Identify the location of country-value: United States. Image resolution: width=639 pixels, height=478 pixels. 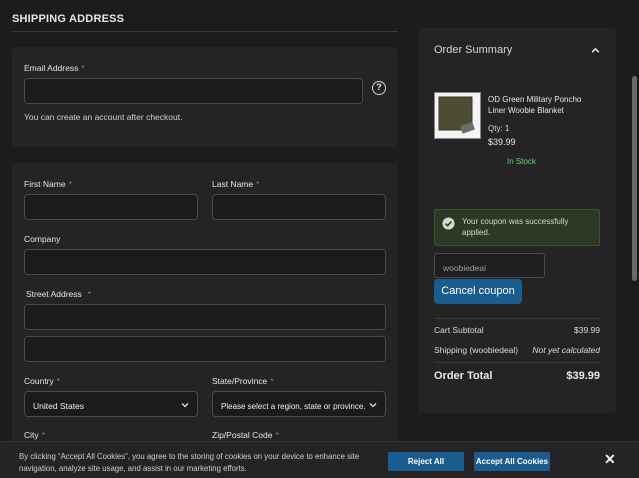
(59, 406).